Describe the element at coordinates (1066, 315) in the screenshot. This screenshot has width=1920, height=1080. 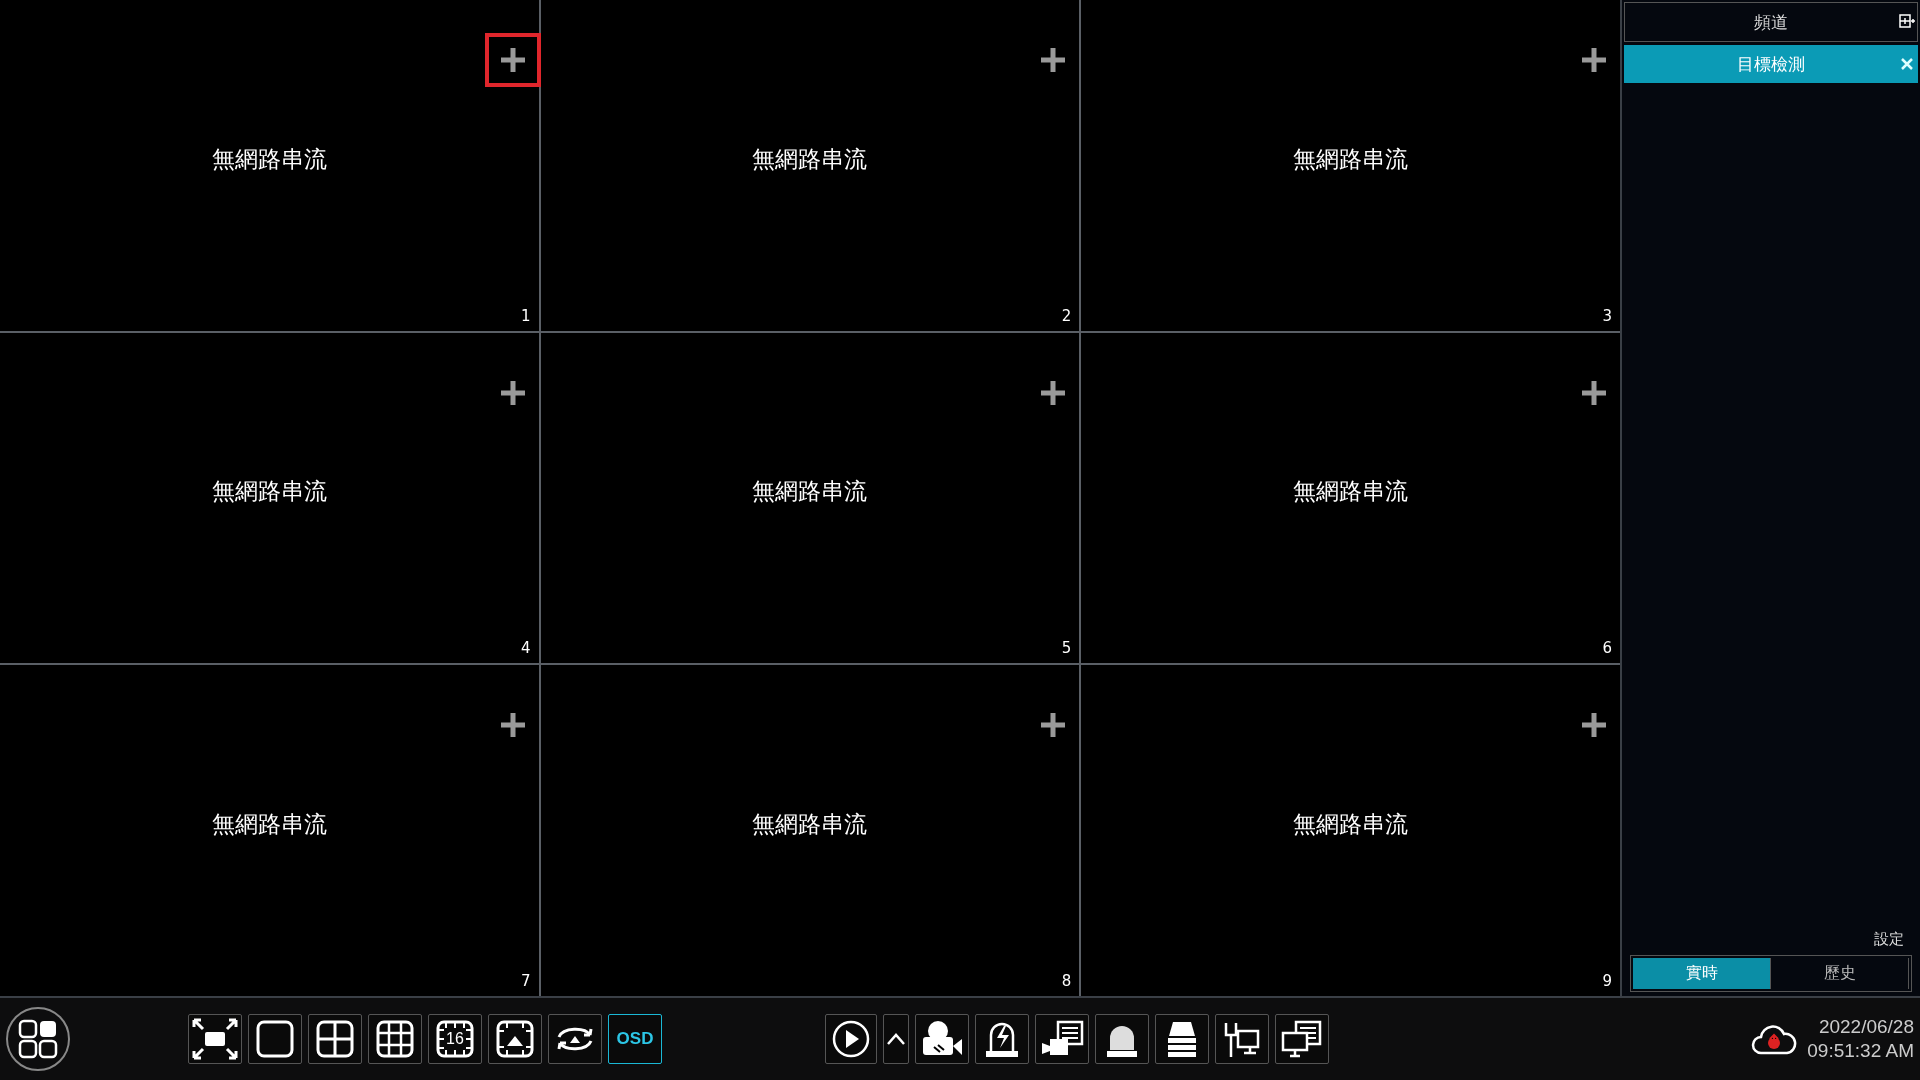
I see `channel-number: 2` at that location.